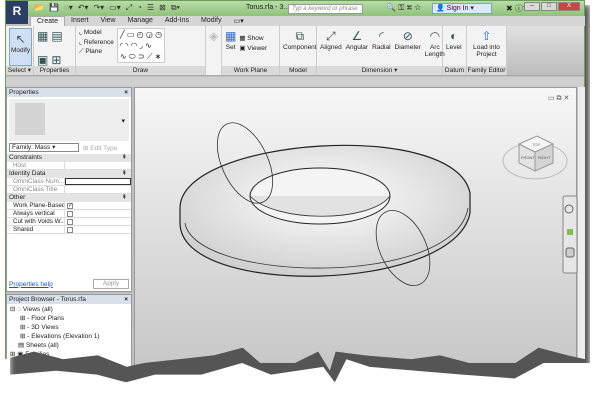 This screenshot has width=602, height=413. Describe the element at coordinates (230, 39) in the screenshot. I see `set-button: ▦ Set` at that location.